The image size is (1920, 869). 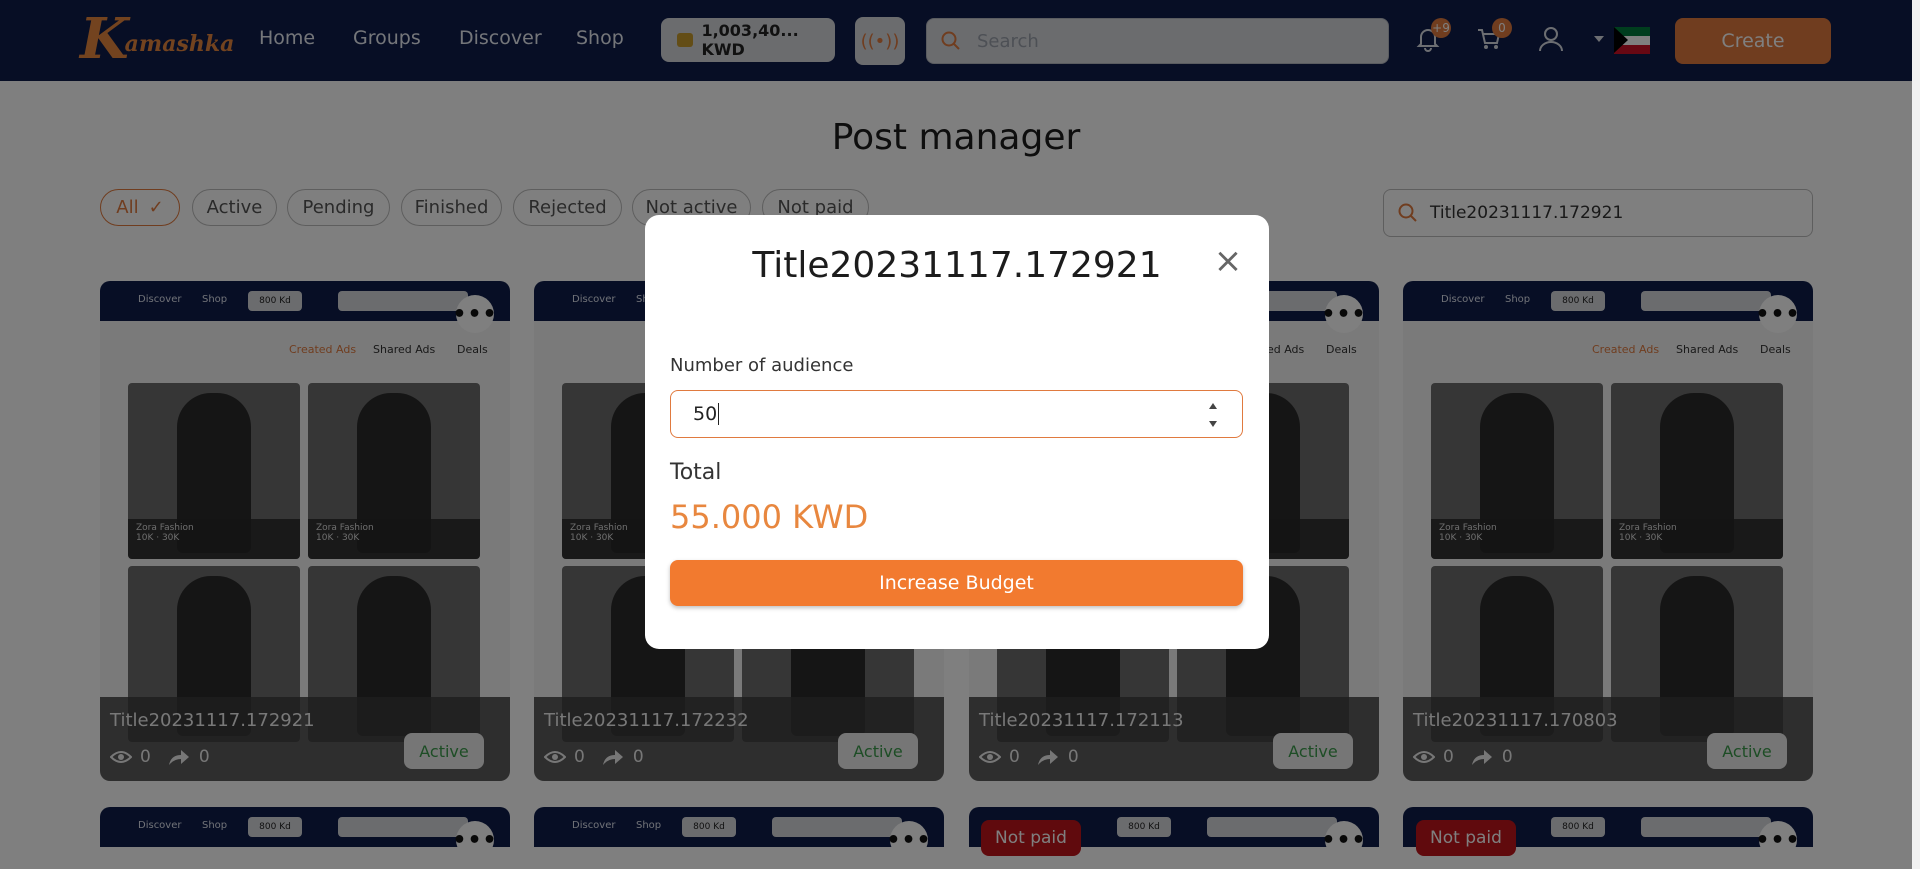 What do you see at coordinates (956, 414) in the screenshot?
I see `audience-number-input: 50` at bounding box center [956, 414].